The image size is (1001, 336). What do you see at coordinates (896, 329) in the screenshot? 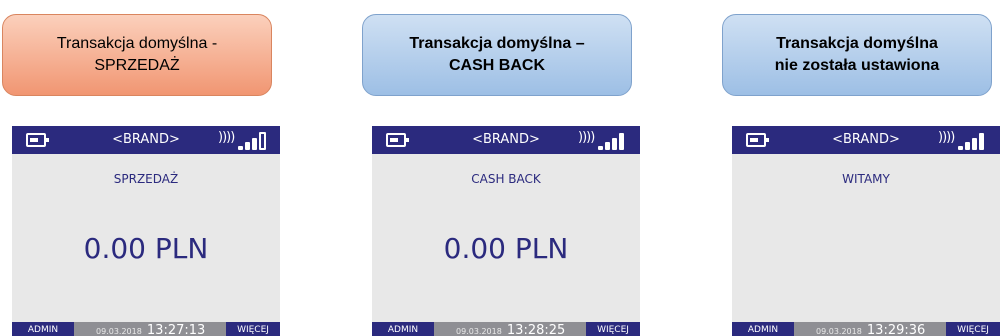
I see `time-label: 13:29:36` at bounding box center [896, 329].